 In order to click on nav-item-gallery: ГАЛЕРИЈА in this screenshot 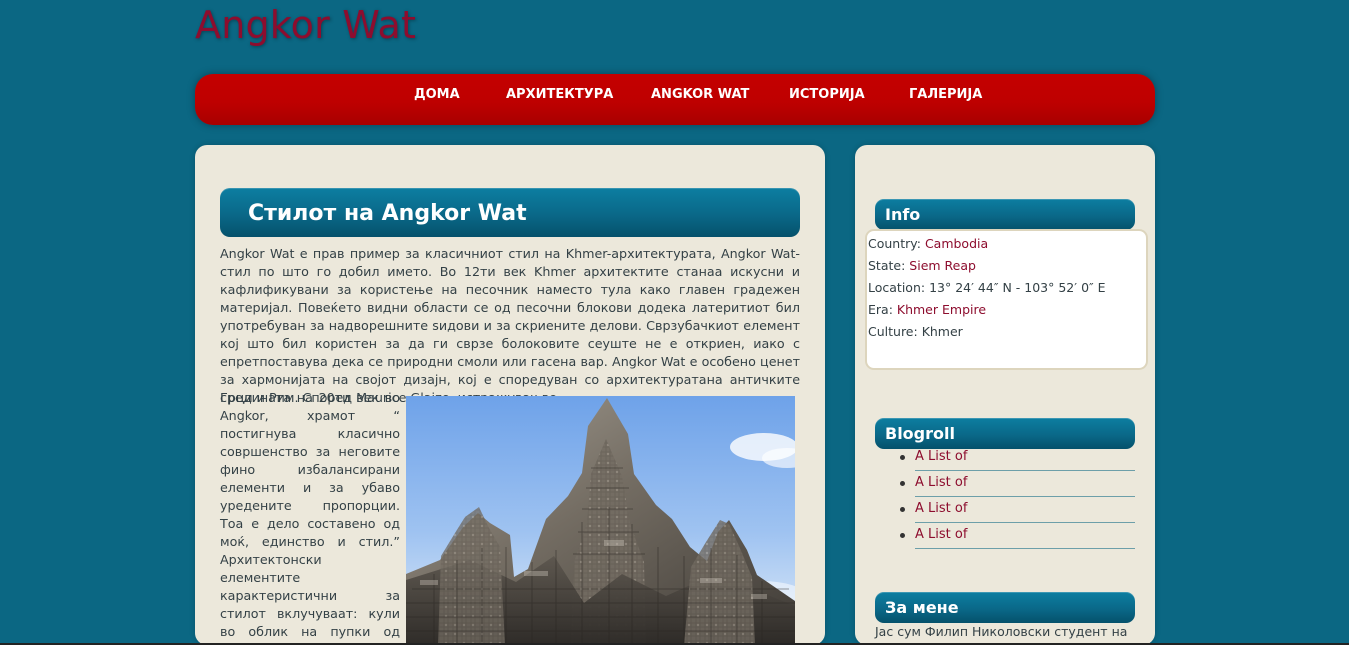, I will do `click(945, 95)`.